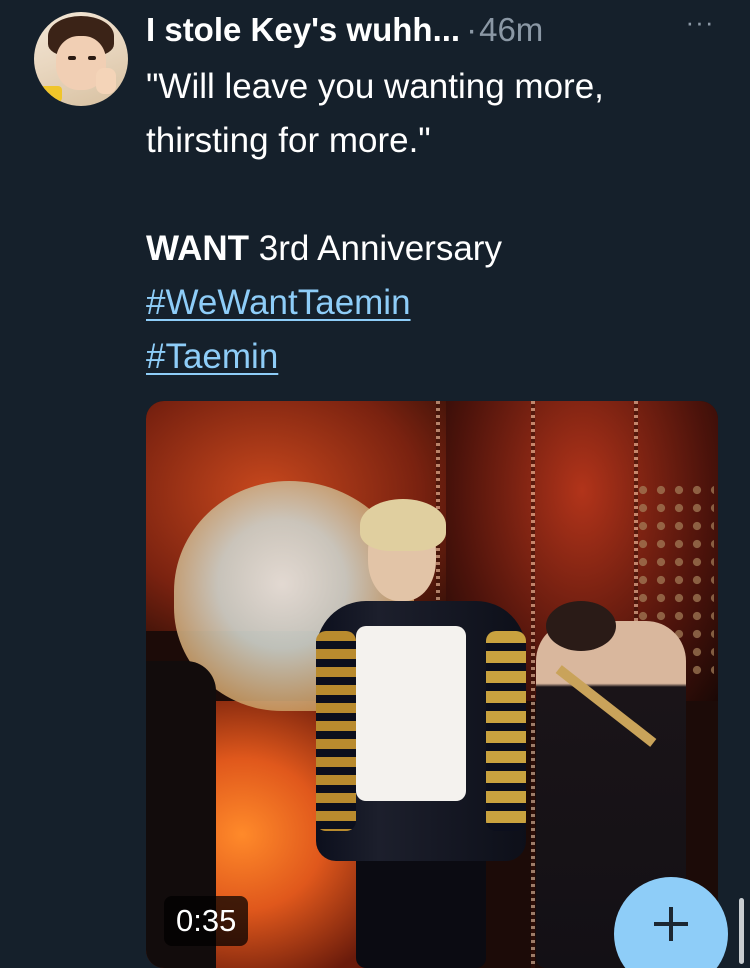 The width and height of the screenshot is (750, 968). Describe the element at coordinates (533, 684) in the screenshot. I see `stage-pillar` at that location.